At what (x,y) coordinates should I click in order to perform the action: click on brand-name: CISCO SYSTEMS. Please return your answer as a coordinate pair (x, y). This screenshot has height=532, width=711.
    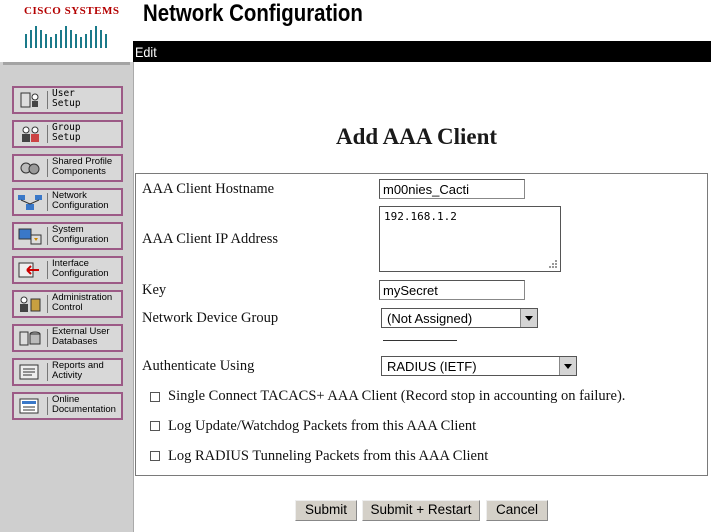
    Looking at the image, I should click on (72, 11).